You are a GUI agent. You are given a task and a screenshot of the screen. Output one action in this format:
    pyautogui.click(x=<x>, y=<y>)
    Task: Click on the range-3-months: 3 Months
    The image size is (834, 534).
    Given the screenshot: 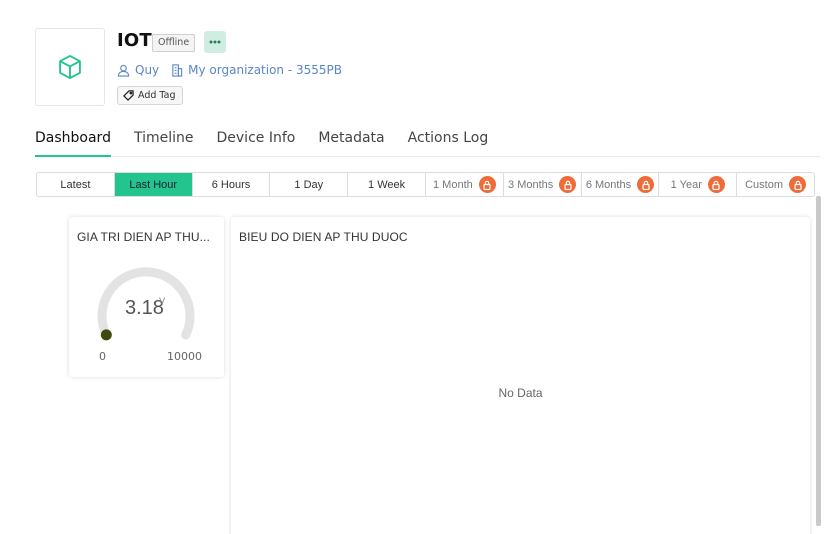 What is the action you would take?
    pyautogui.click(x=543, y=184)
    